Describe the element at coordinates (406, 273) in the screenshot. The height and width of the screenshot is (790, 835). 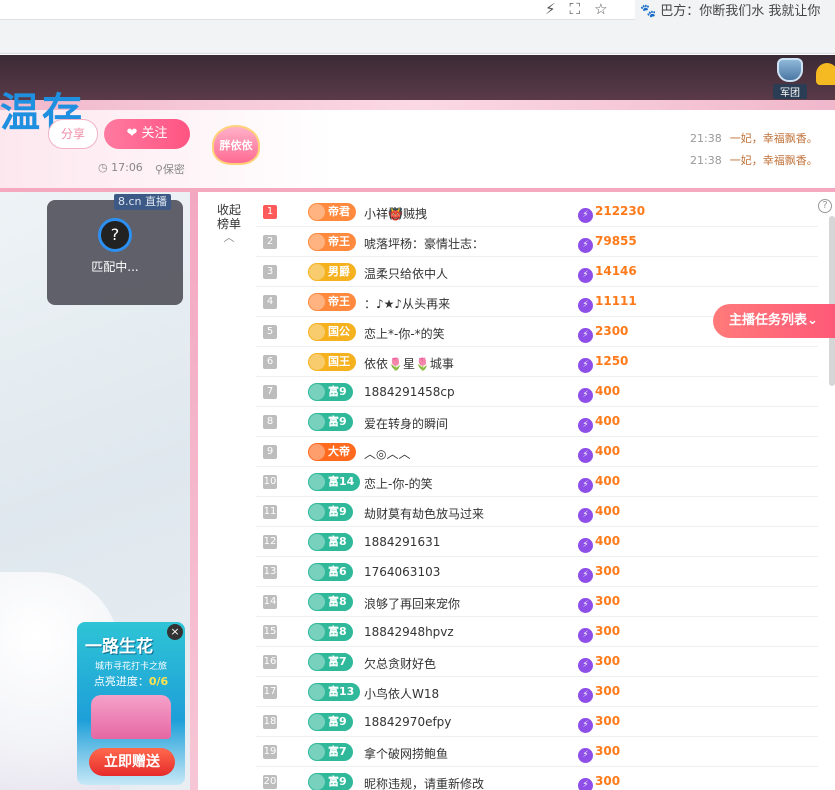
I see `user-name: 温柔只给依中人` at that location.